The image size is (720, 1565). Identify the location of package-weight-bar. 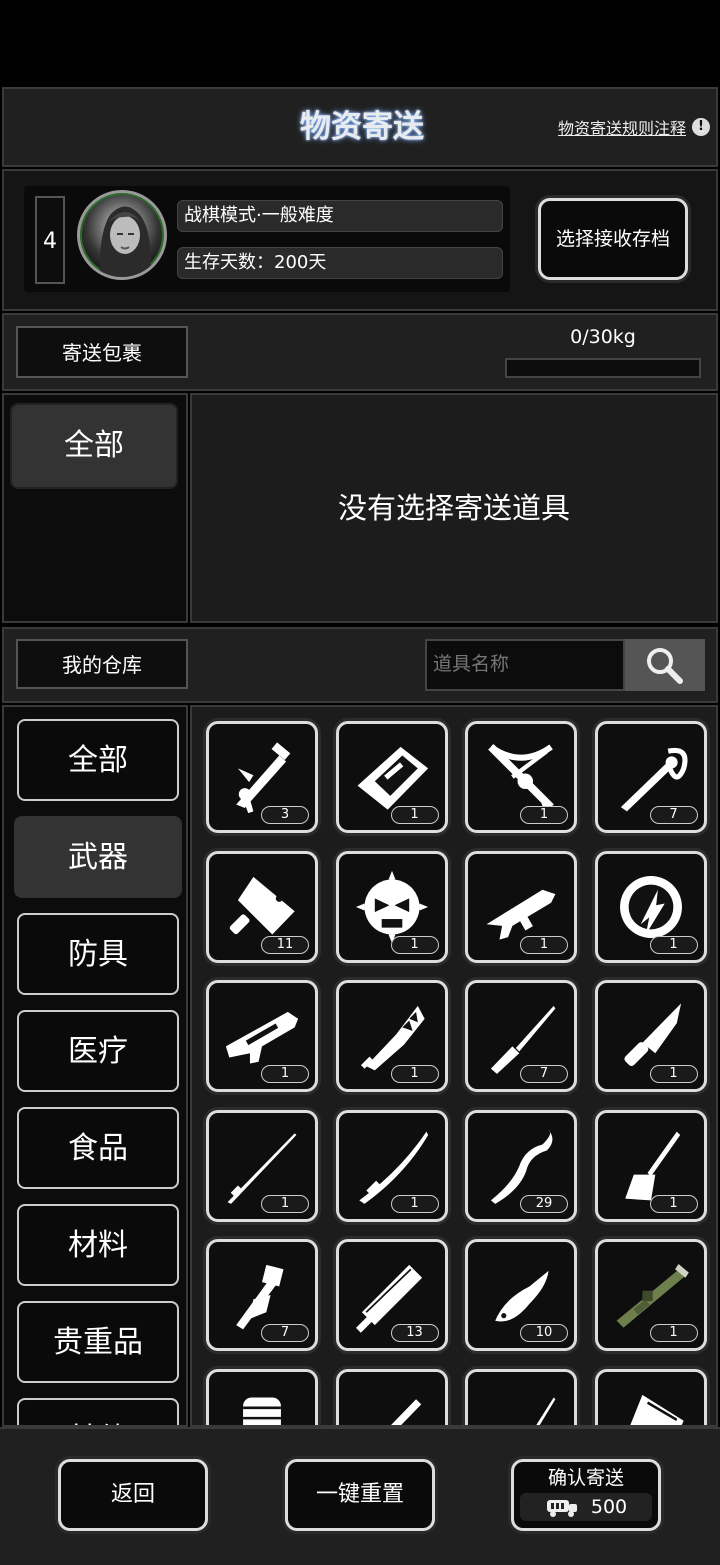
(603, 368).